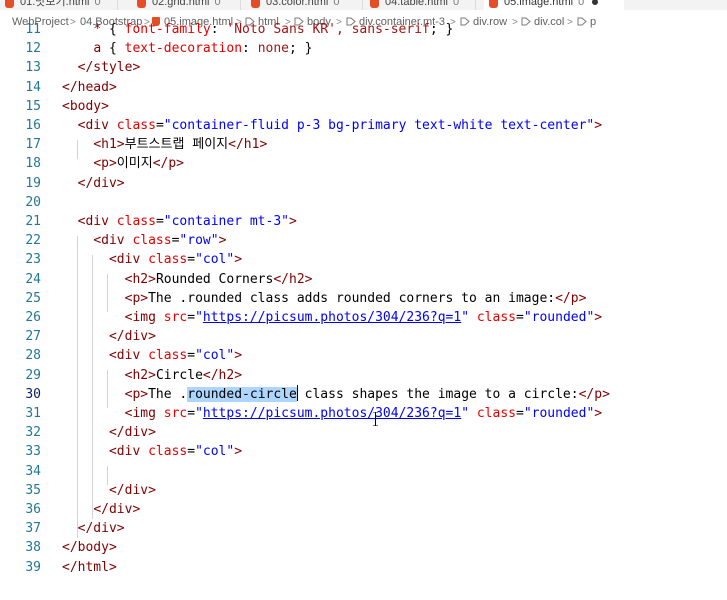  What do you see at coordinates (363, 432) in the screenshot?
I see `code-line: 32 </div>` at bounding box center [363, 432].